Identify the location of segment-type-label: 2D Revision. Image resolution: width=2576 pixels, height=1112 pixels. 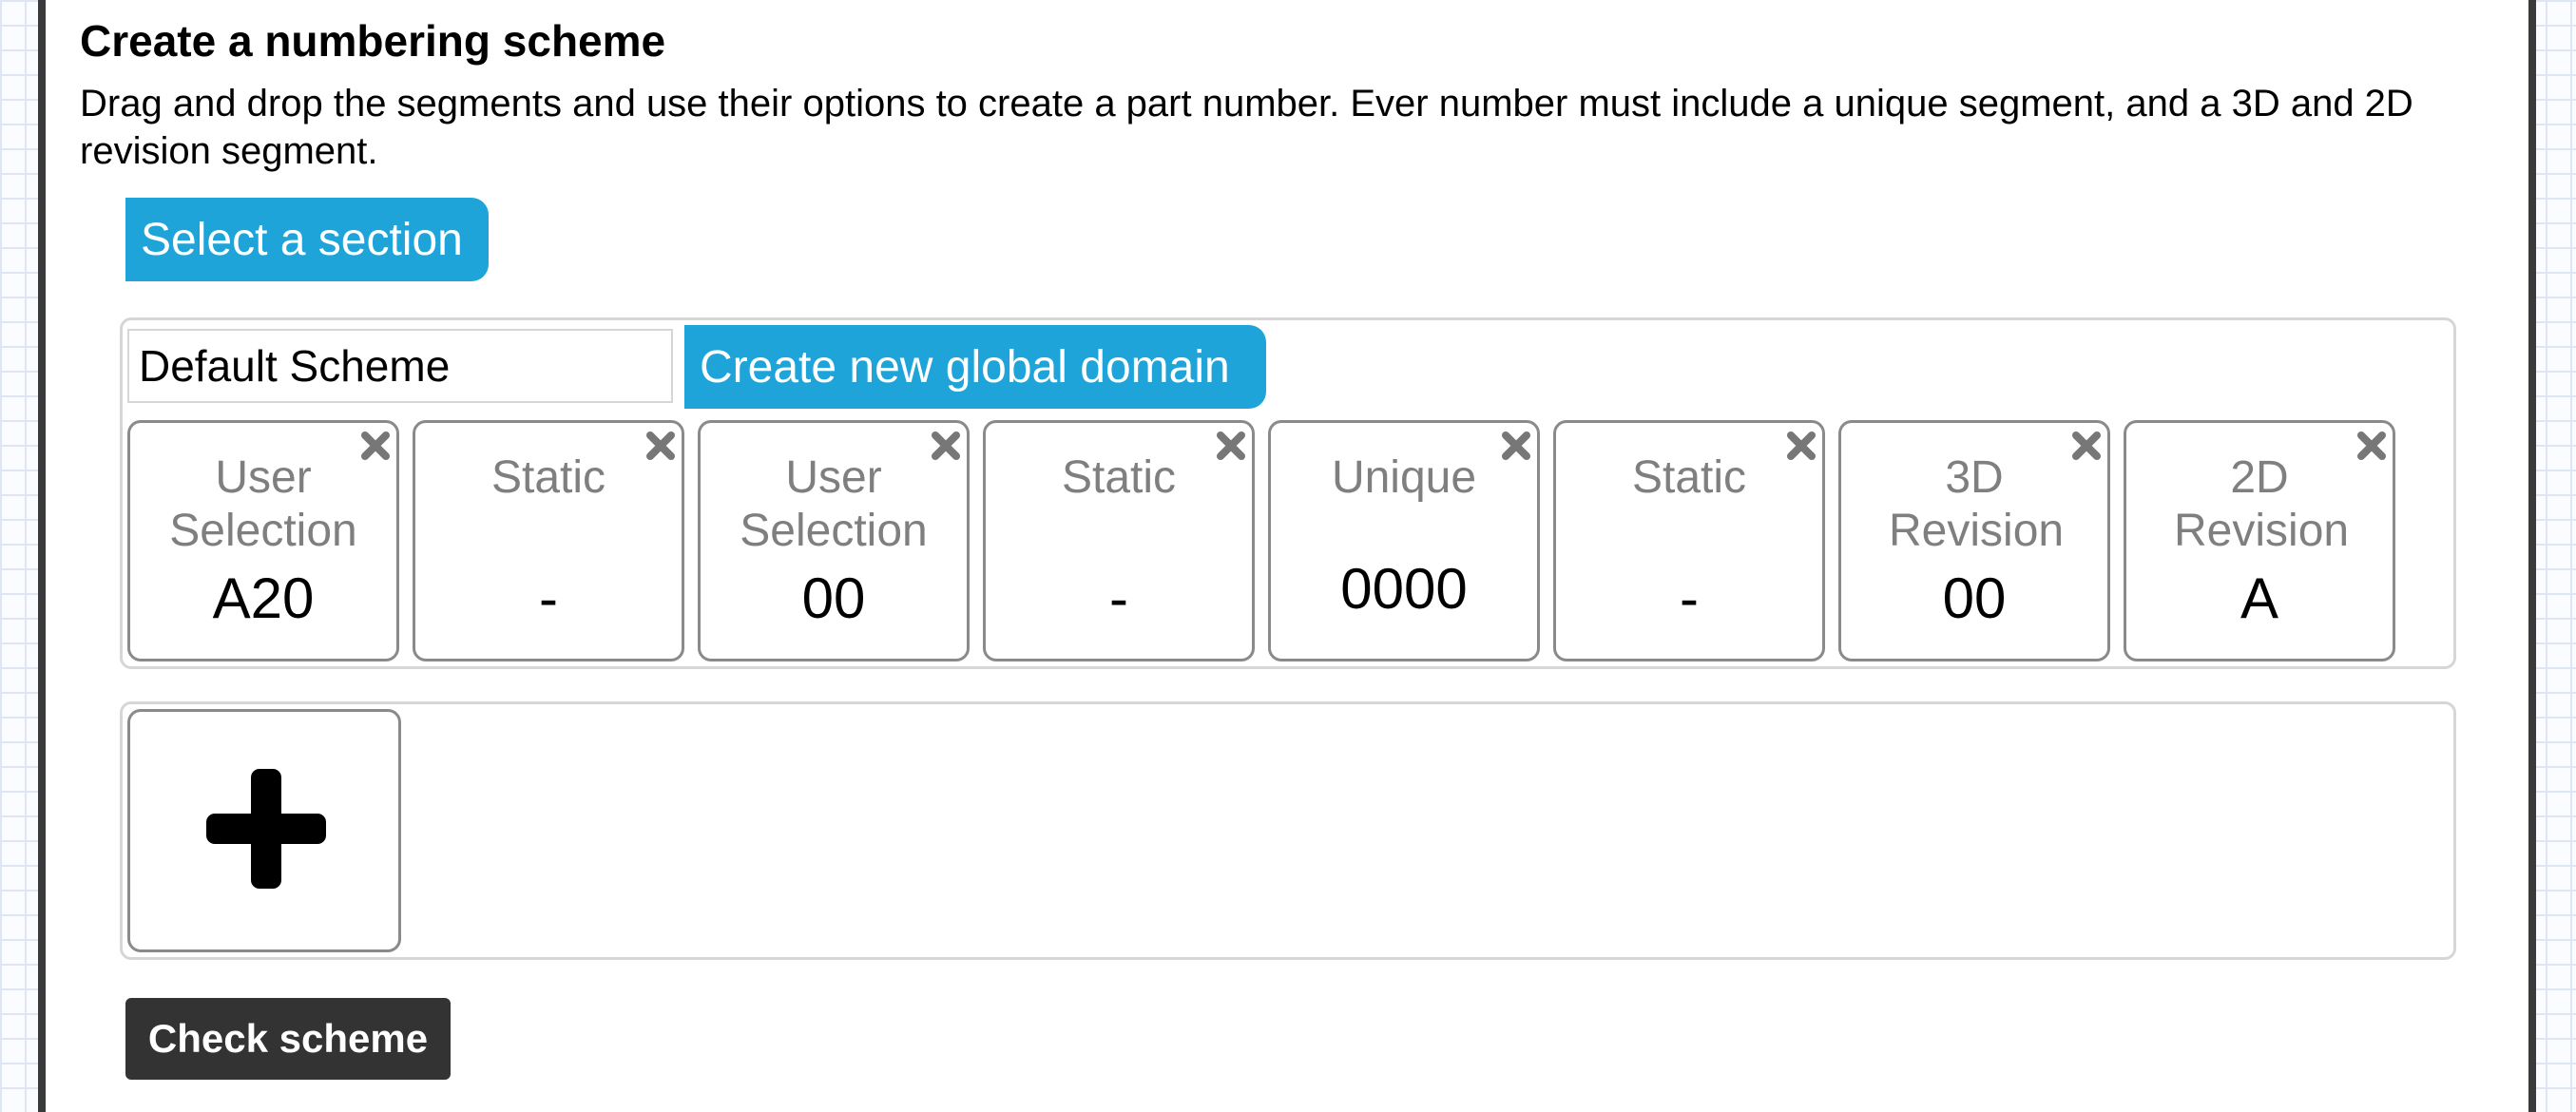
(2262, 504).